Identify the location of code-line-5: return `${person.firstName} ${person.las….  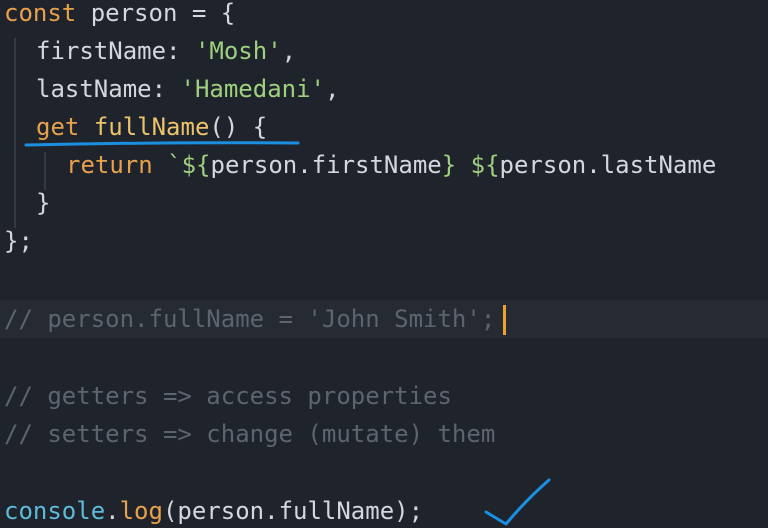
(417, 165).